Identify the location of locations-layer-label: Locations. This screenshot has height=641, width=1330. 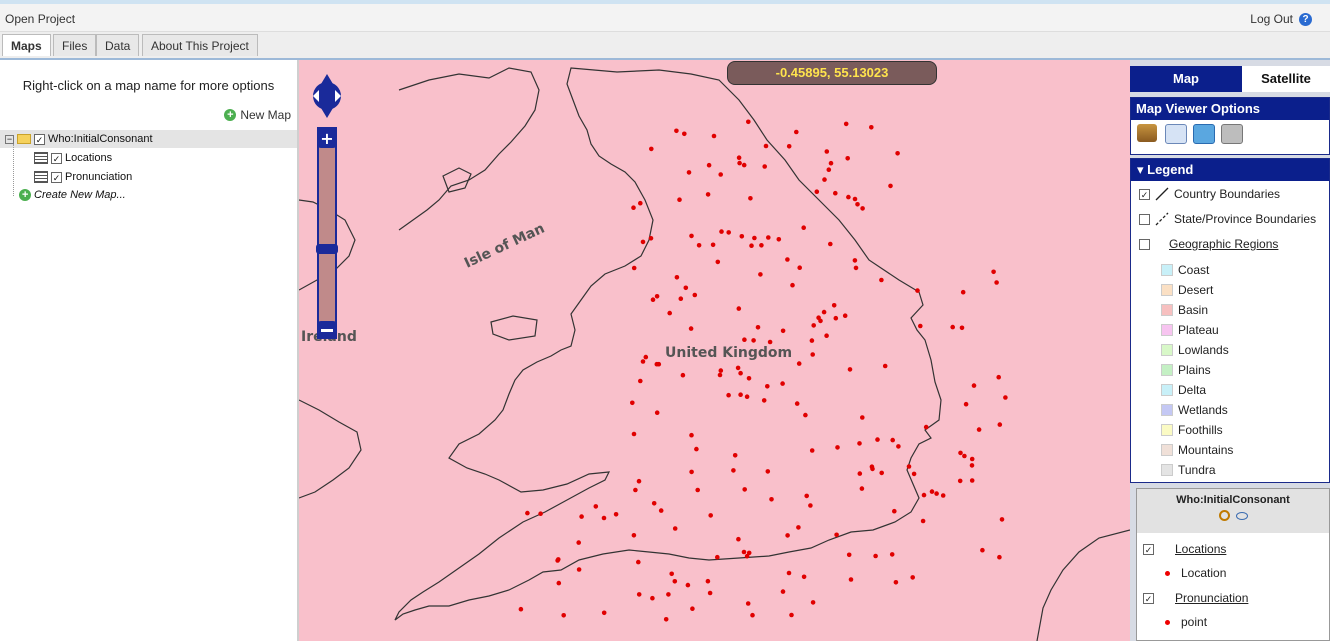
(1200, 549).